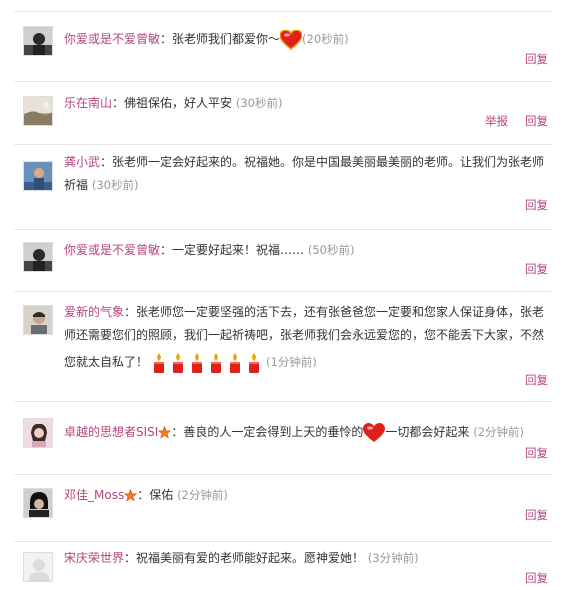 This screenshot has width=566, height=590. Describe the element at coordinates (161, 495) in the screenshot. I see `comment-body: 保佑` at that location.